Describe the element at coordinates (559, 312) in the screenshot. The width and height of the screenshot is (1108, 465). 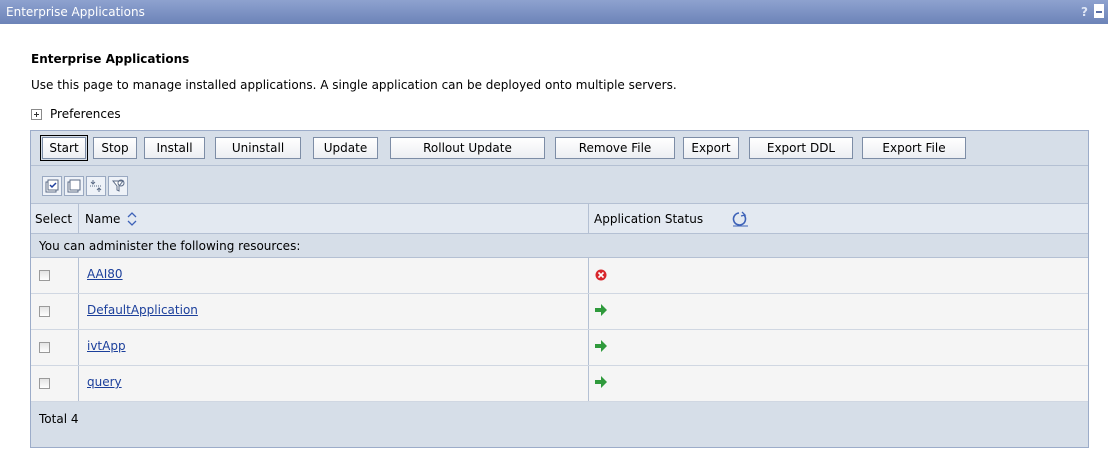
I see `table-row: DefaultApplication` at that location.